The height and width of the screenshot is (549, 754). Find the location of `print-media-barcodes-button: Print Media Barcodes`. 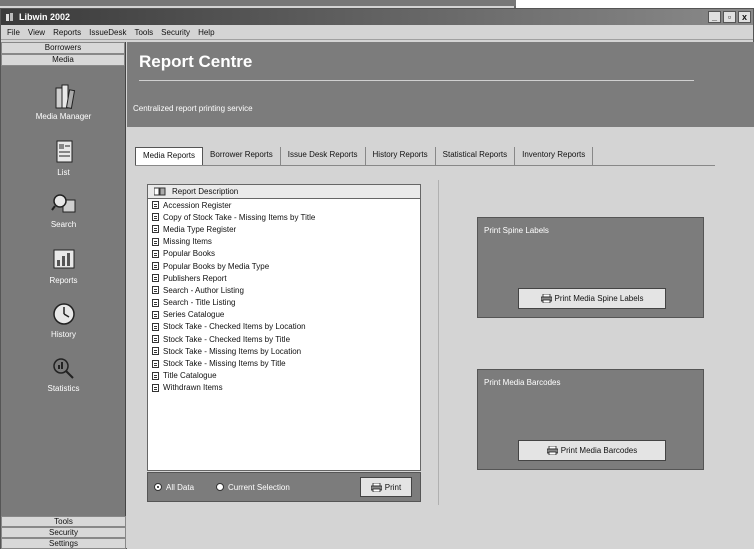

print-media-barcodes-button: Print Media Barcodes is located at coordinates (592, 450).